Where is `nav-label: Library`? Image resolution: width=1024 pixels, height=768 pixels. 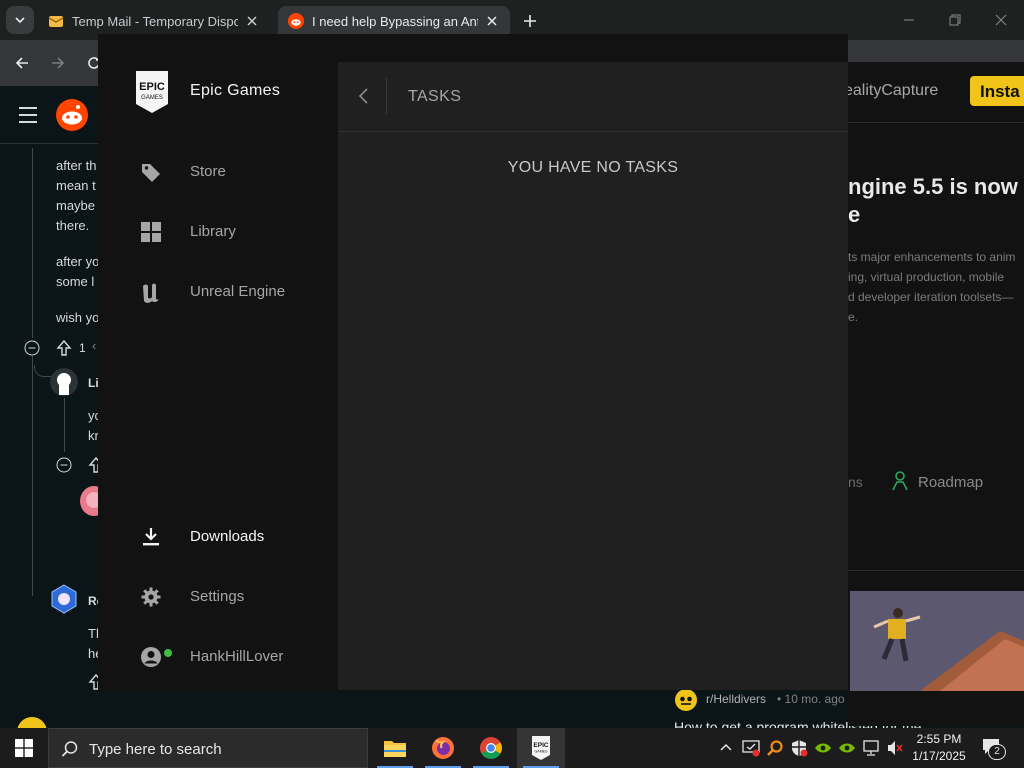
nav-label: Library is located at coordinates (213, 231).